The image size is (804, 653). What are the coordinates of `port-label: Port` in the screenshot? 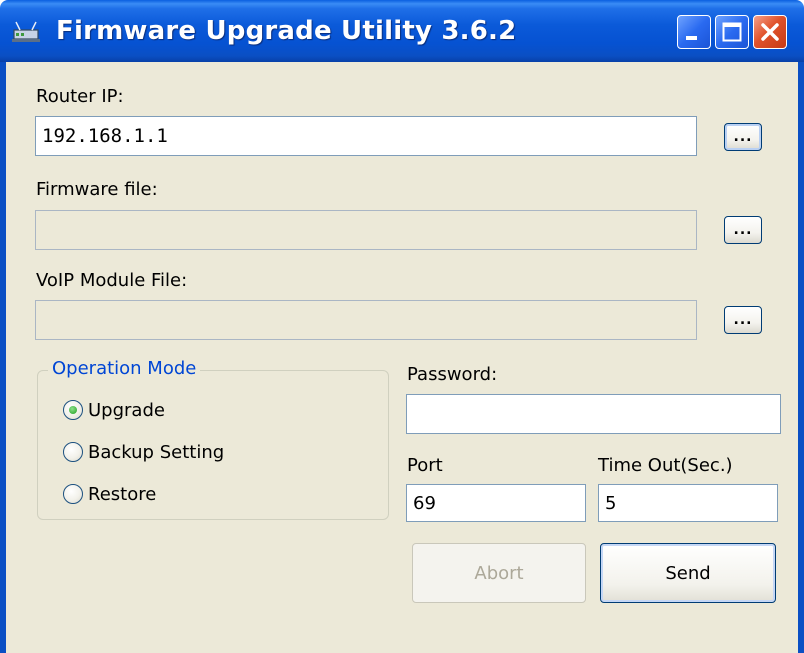 It's located at (425, 465).